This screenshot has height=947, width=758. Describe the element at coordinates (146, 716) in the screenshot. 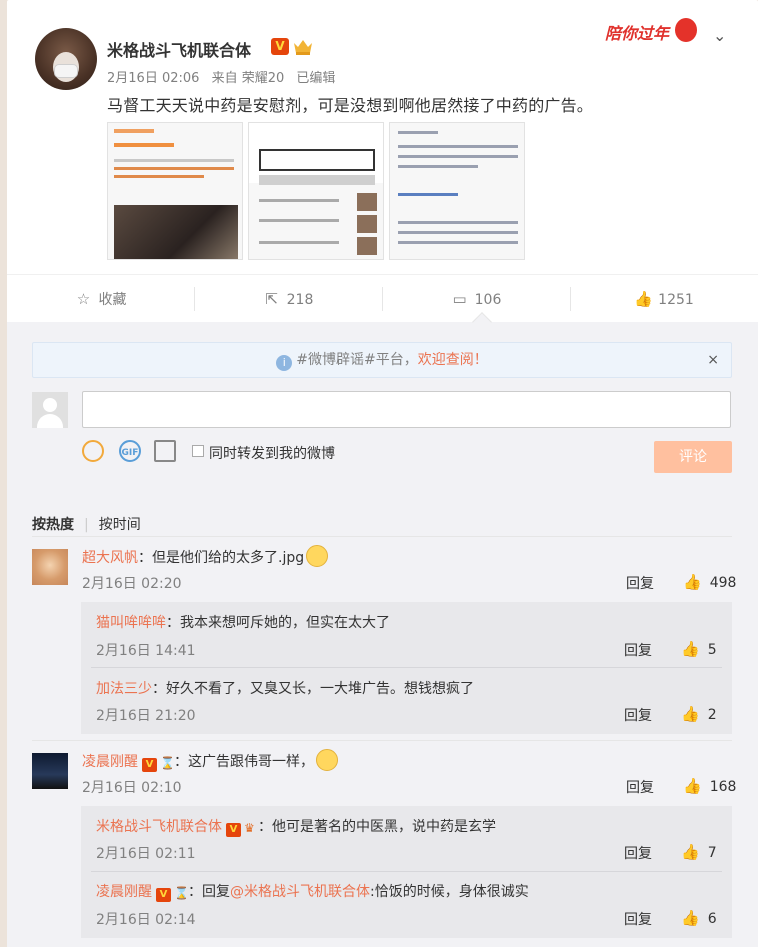

I see `reply-time: 2月16日 21:20` at that location.